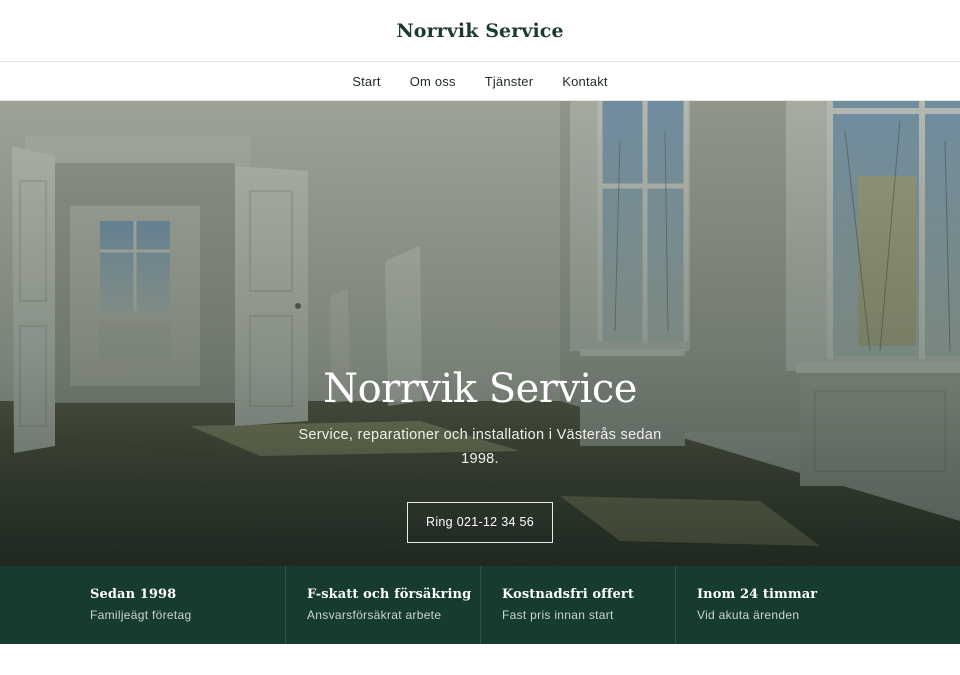  I want to click on hero-title: Norrvik Service, so click(480, 389).